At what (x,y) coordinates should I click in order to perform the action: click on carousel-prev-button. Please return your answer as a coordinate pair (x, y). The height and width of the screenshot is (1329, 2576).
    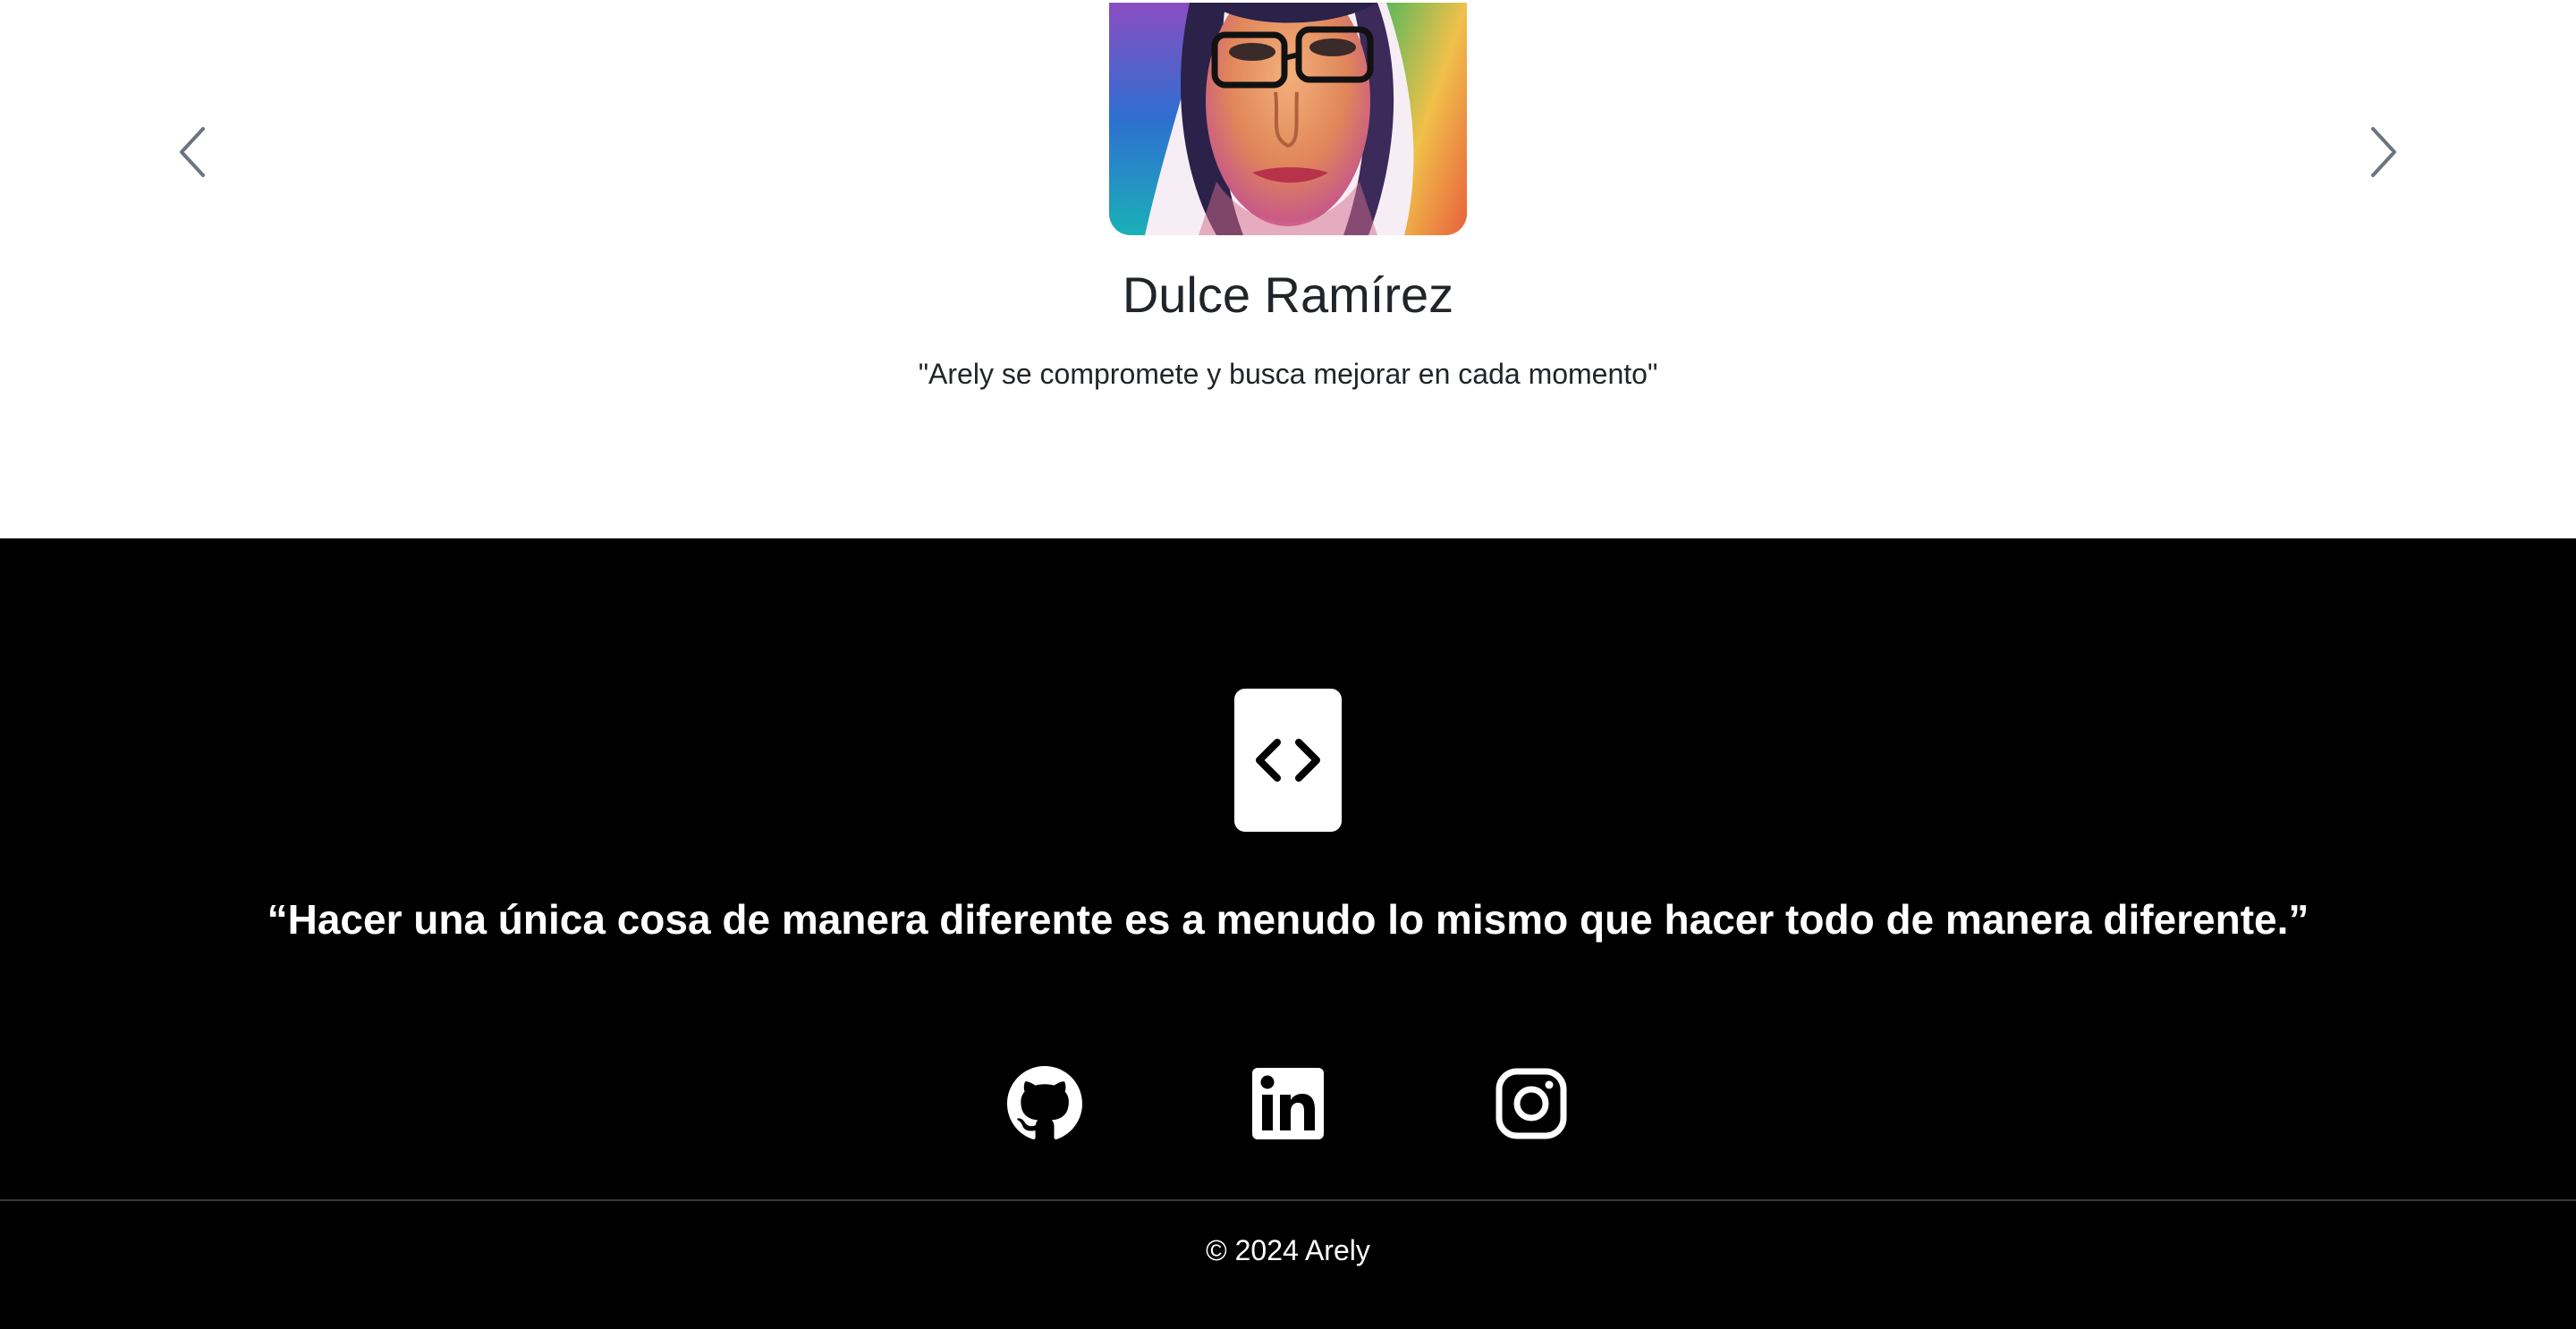
    Looking at the image, I should click on (192, 152).